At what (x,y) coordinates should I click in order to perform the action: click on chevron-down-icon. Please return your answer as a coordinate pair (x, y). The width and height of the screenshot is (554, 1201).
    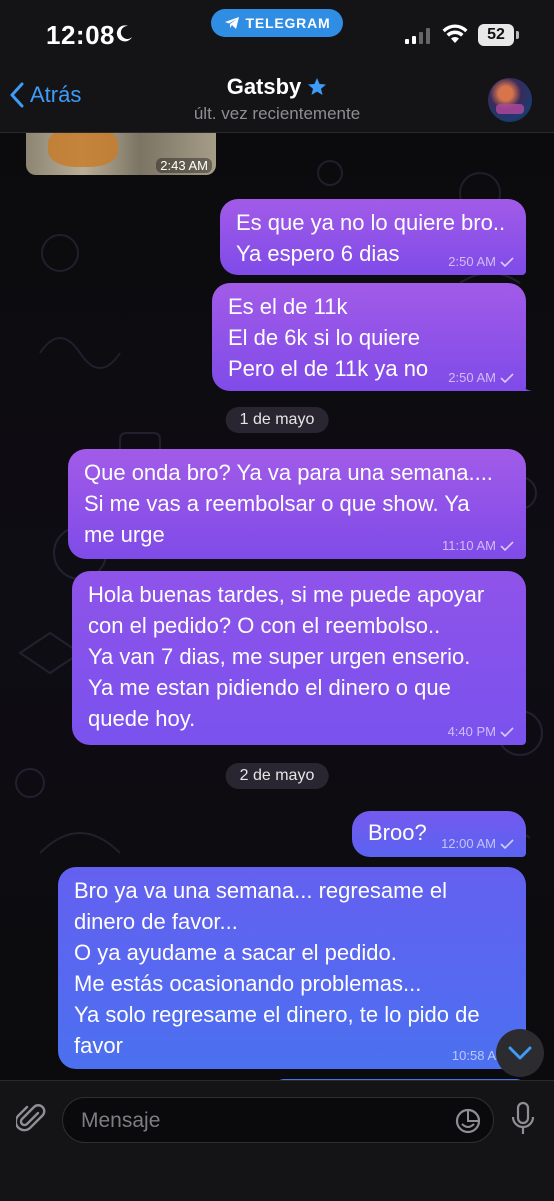
    Looking at the image, I should click on (520, 1053).